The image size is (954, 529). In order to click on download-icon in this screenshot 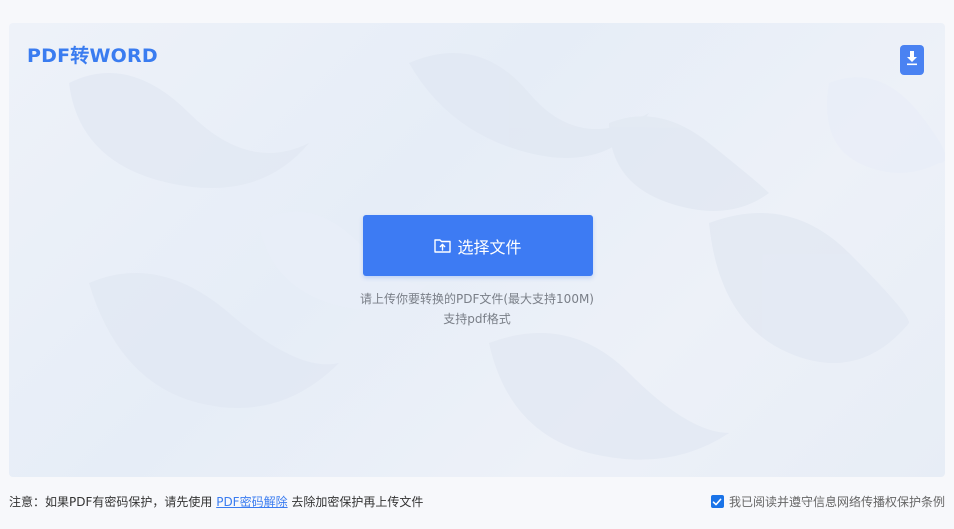, I will do `click(912, 60)`.